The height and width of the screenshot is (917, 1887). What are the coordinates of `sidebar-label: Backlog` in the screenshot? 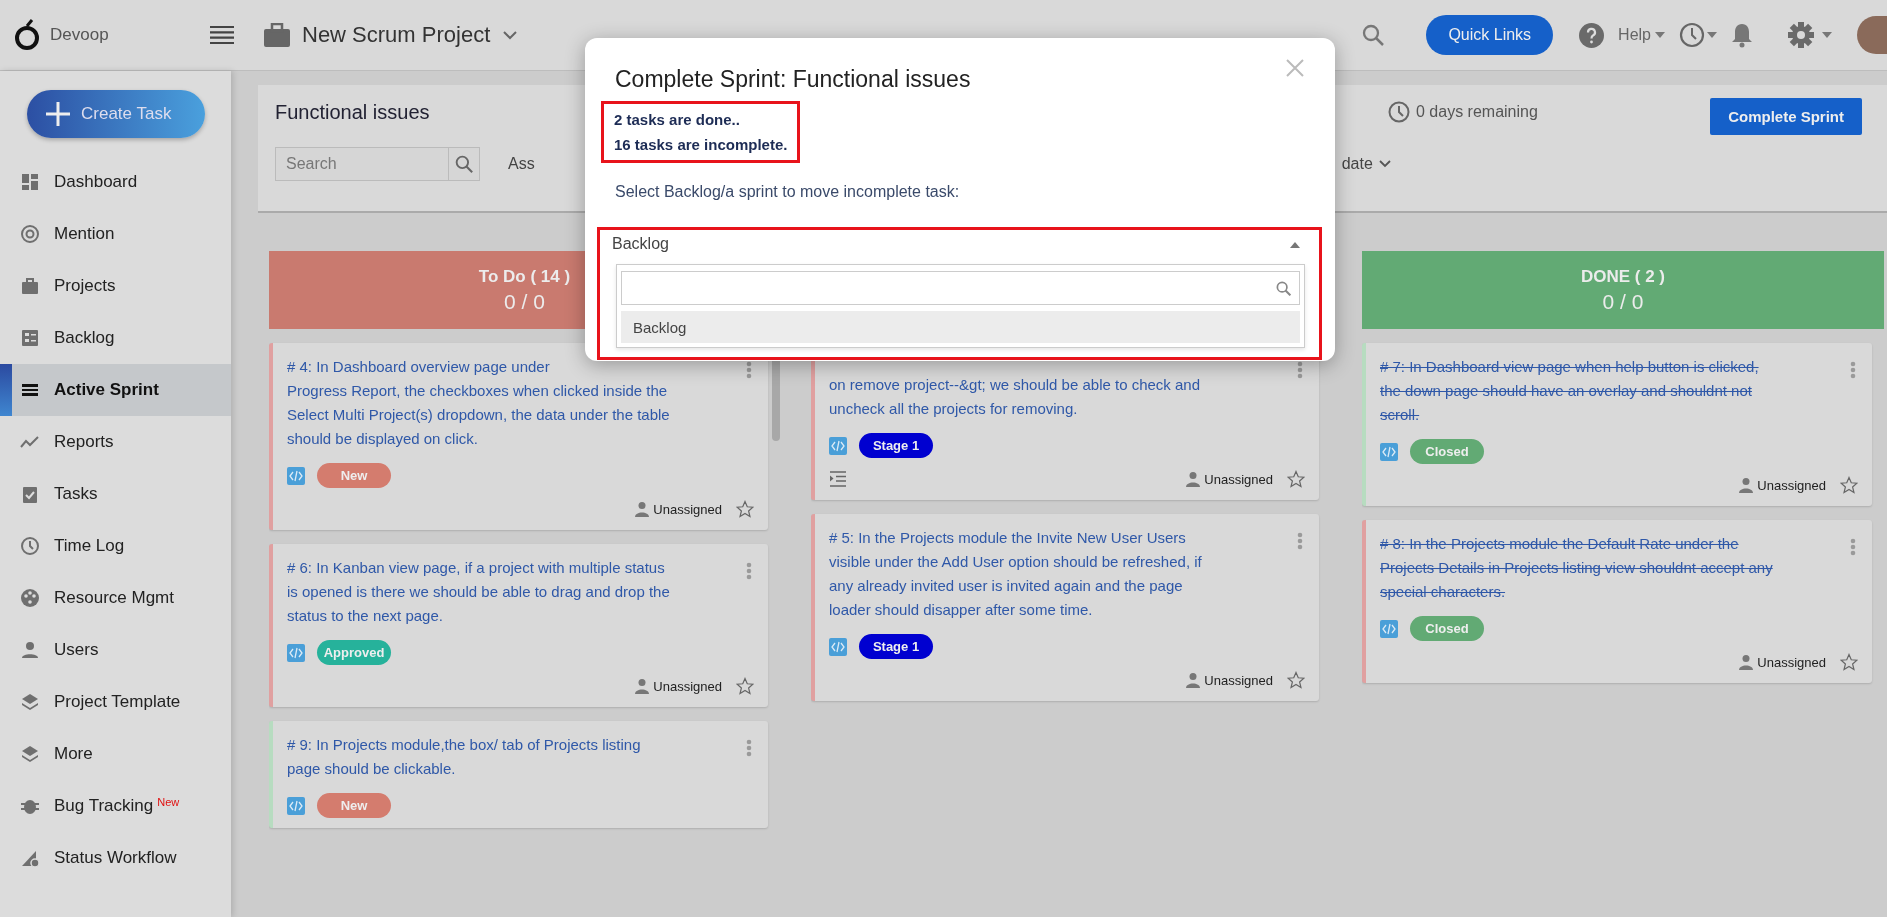 It's located at (84, 338).